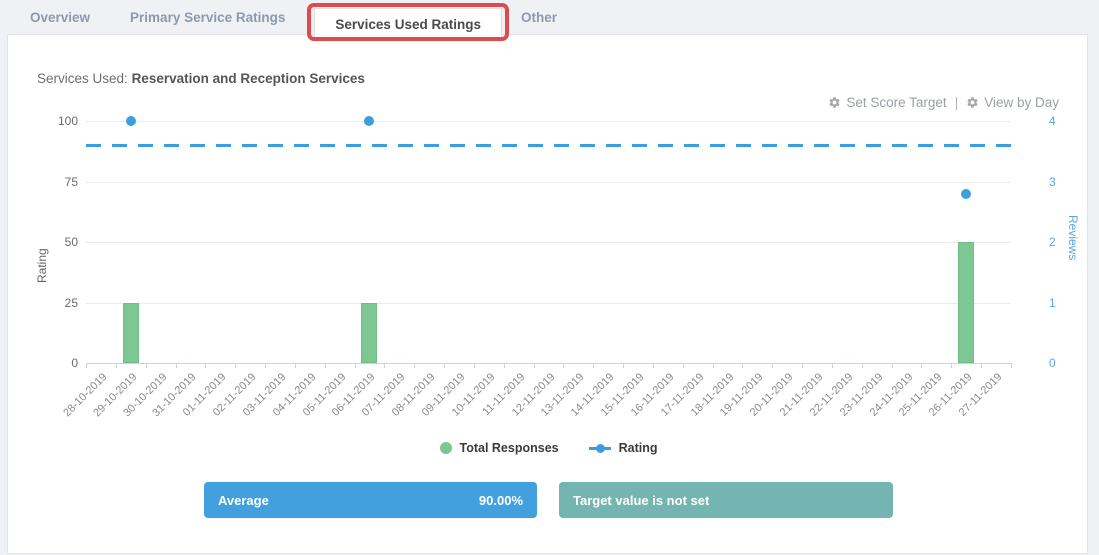  Describe the element at coordinates (500, 500) in the screenshot. I see `average-value: 90.00%` at that location.